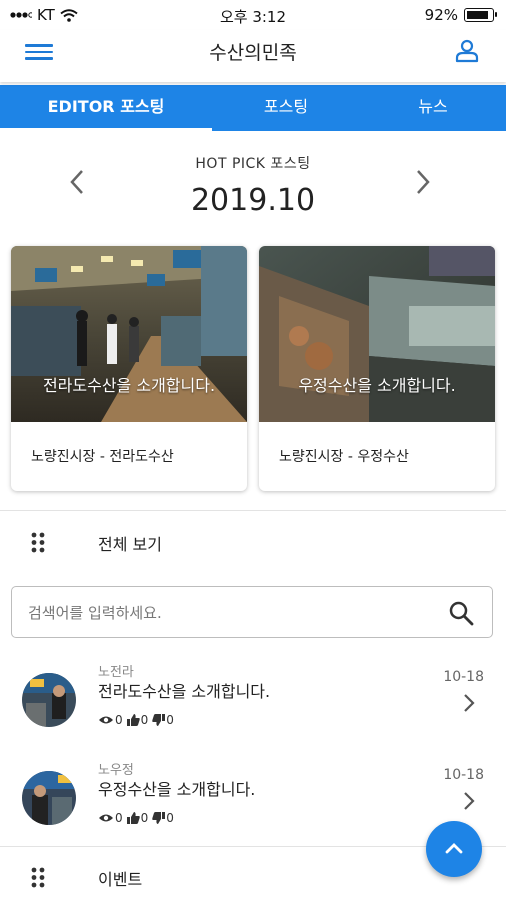  Describe the element at coordinates (253, 15) in the screenshot. I see `status-bar: KT 오후 3:12 92%` at that location.